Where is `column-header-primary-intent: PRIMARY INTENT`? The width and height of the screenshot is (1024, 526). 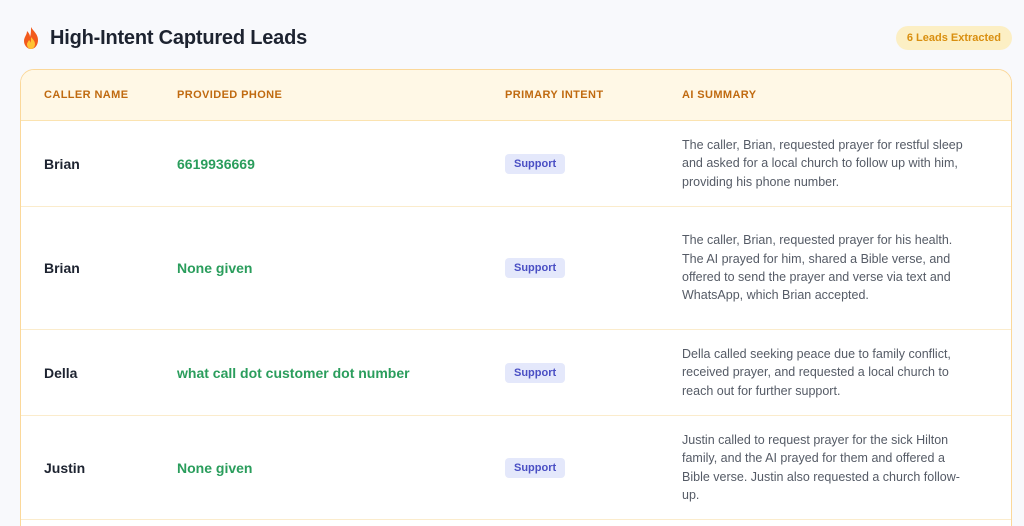 column-header-primary-intent: PRIMARY INTENT is located at coordinates (593, 95).